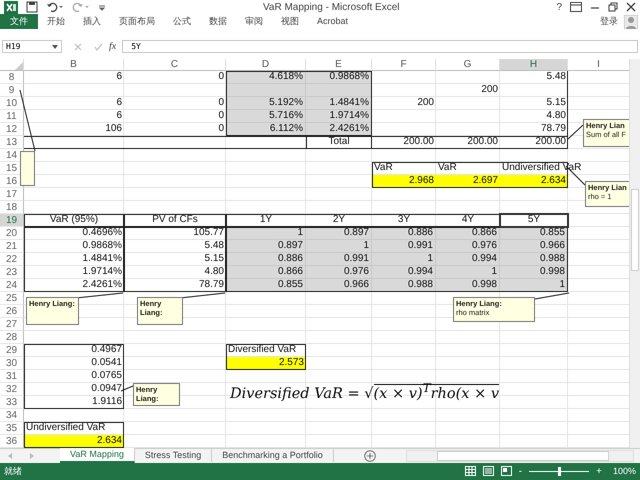 The image size is (640, 480). Describe the element at coordinates (12, 389) in the screenshot. I see `row-header: 32` at that location.